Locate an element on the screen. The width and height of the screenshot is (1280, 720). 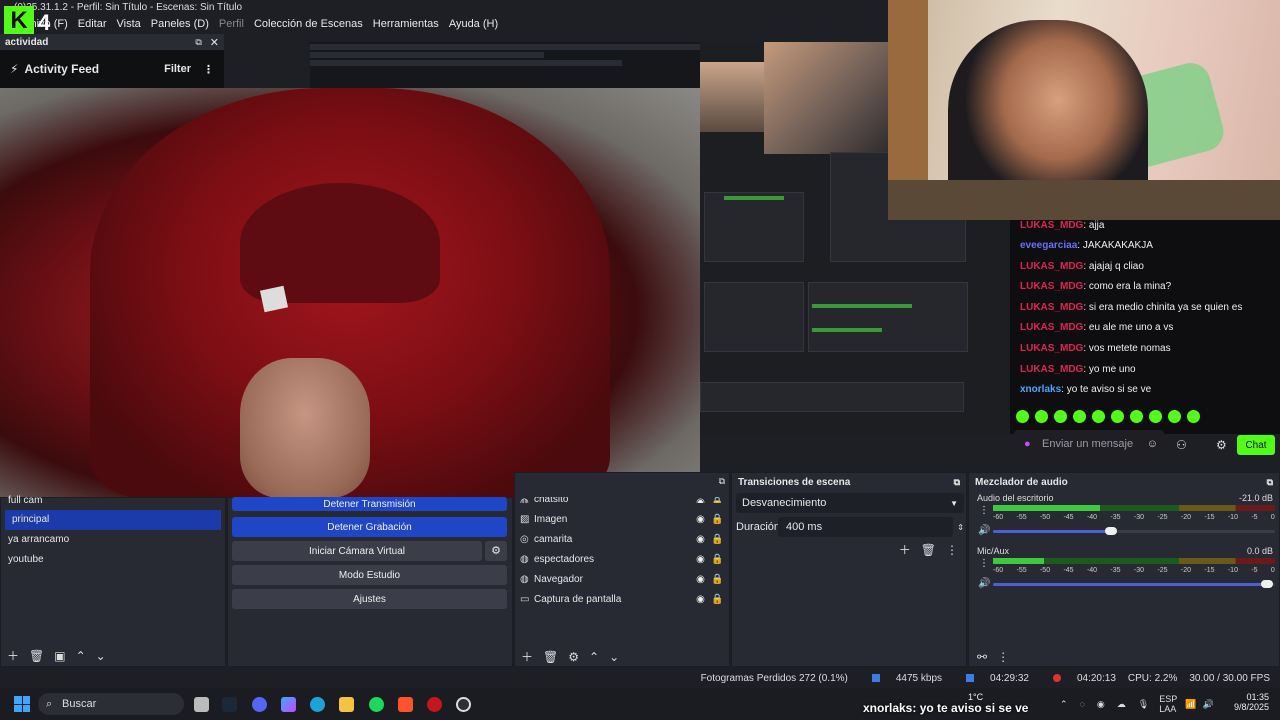
copilot-icon is located at coordinates (288, 704).